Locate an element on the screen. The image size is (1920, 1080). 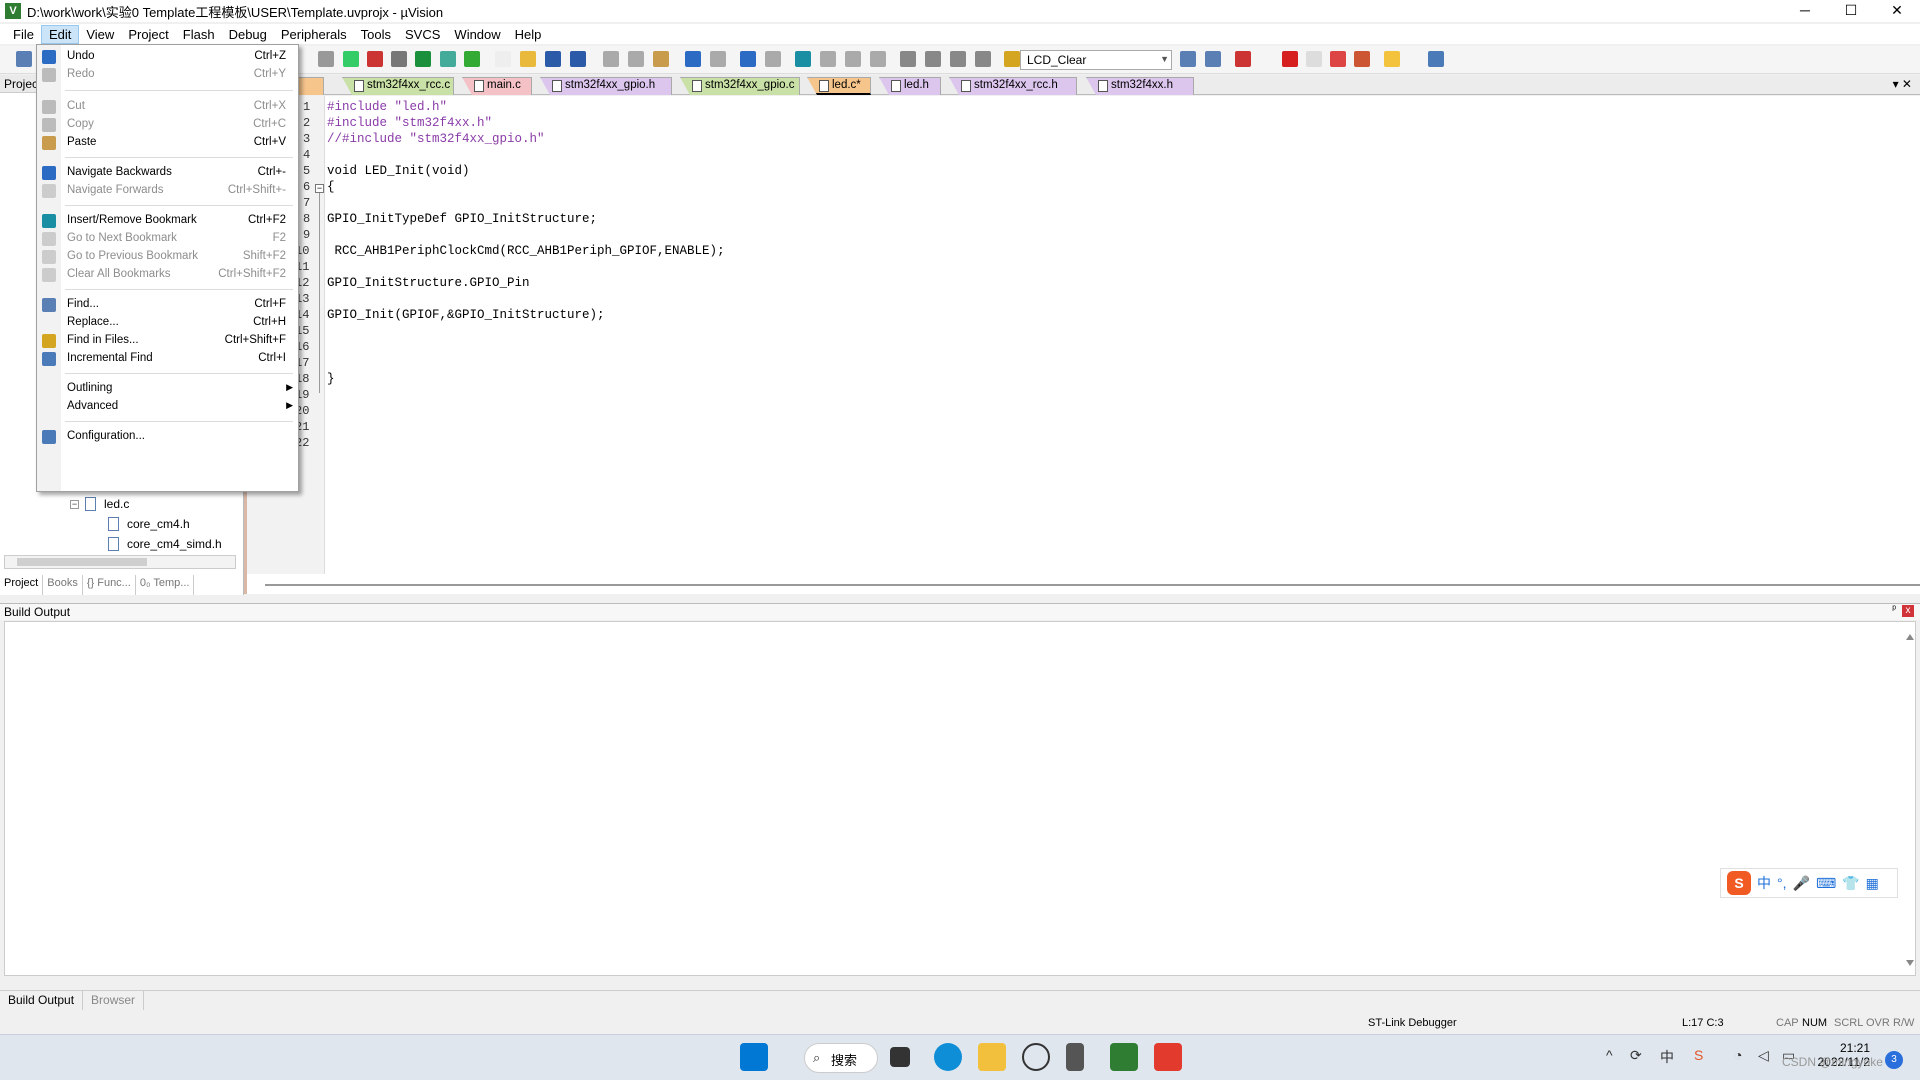
sogou-ime-logo: S is located at coordinates (1739, 883).